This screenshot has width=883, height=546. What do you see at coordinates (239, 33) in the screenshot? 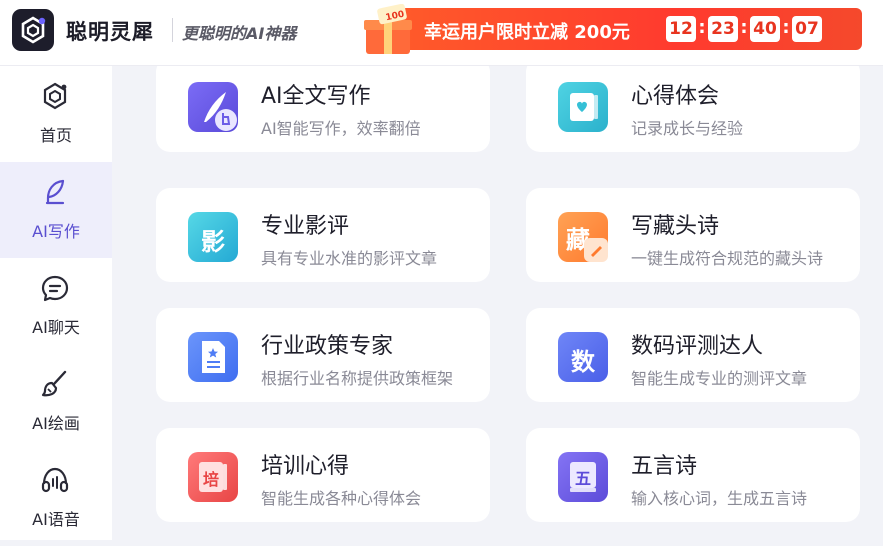
I see `brand-slogan: 更聪明的AI神器` at bounding box center [239, 33].